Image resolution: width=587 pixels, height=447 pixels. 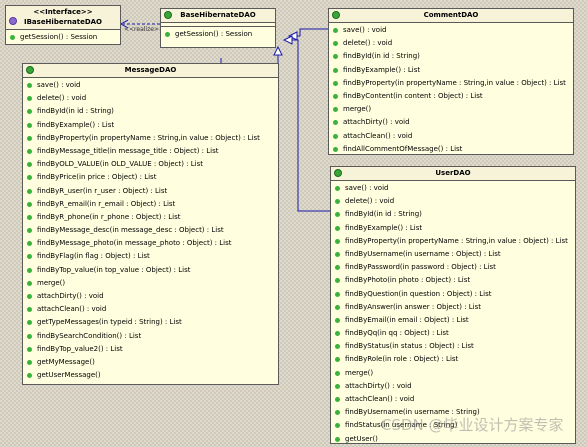 What do you see at coordinates (150, 336) in the screenshot?
I see `method: findBySearchCondition() : List` at bounding box center [150, 336].